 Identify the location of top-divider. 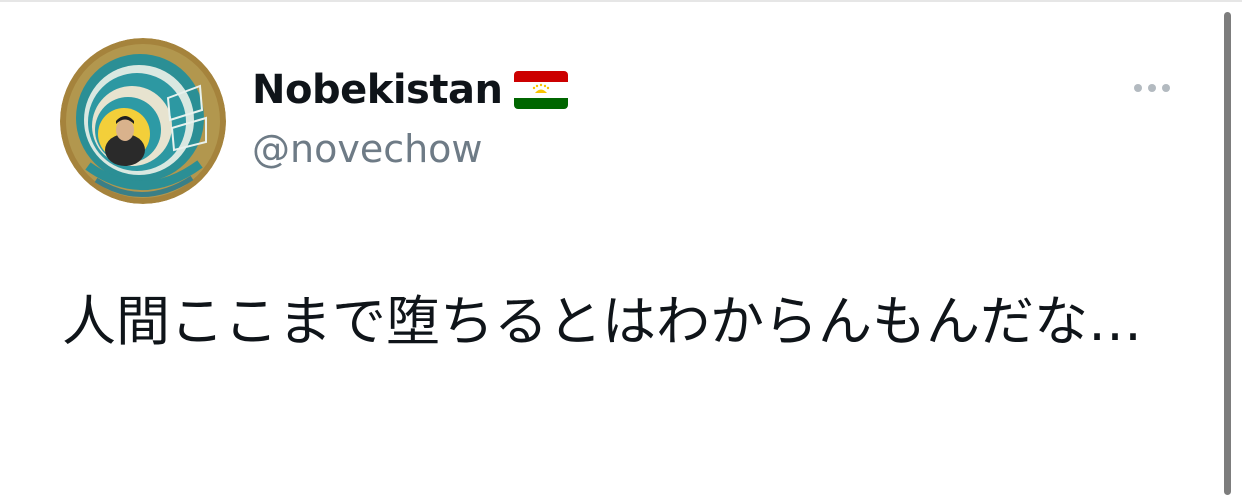
(621, 1).